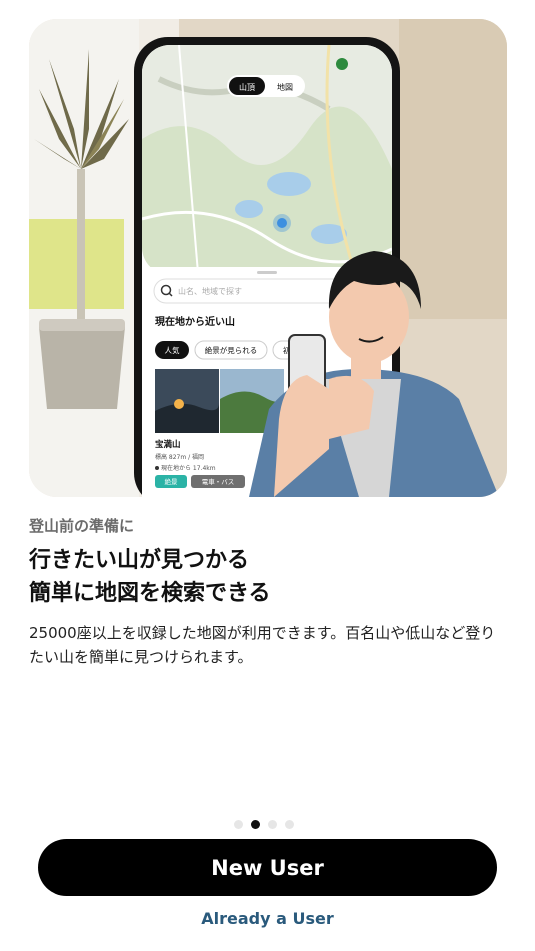  Describe the element at coordinates (139, 560) in the screenshot. I see `headline-line-1: 行きたい山が見つかる` at that location.